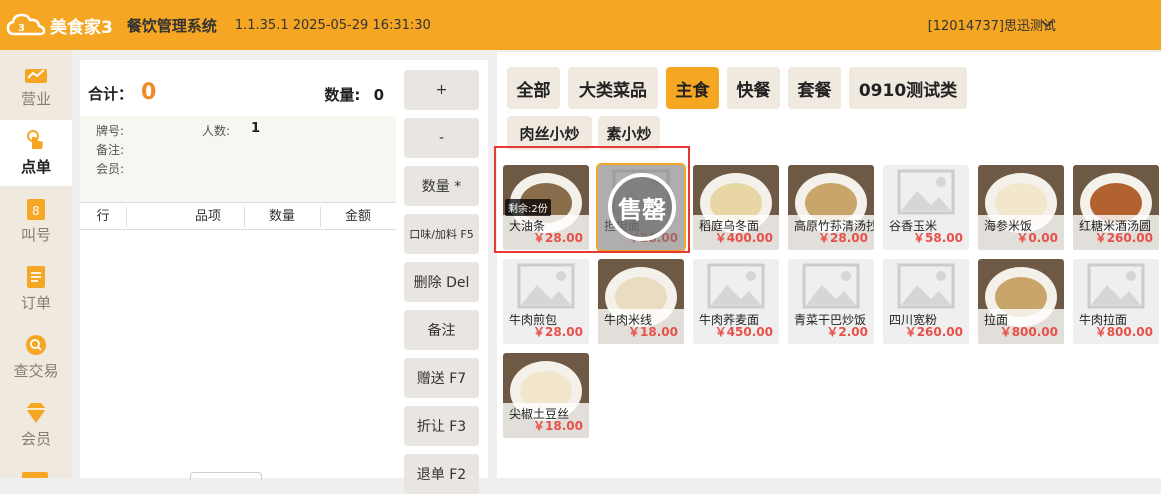 Image resolution: width=1161 pixels, height=494 pixels. Describe the element at coordinates (1021, 301) in the screenshot. I see `dish-card: 拉面 ￥800.00` at that location.